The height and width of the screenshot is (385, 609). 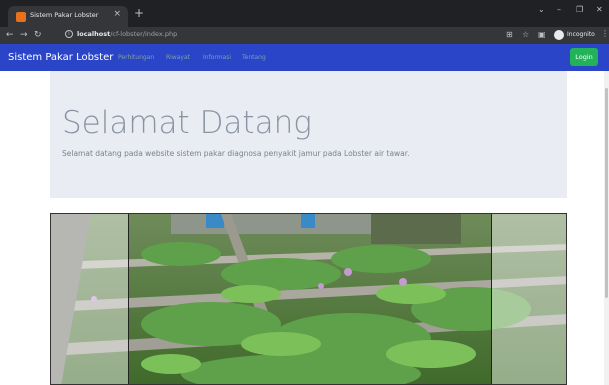 I want to click on url-path: /cf-lobster/index.php, so click(x=144, y=34).